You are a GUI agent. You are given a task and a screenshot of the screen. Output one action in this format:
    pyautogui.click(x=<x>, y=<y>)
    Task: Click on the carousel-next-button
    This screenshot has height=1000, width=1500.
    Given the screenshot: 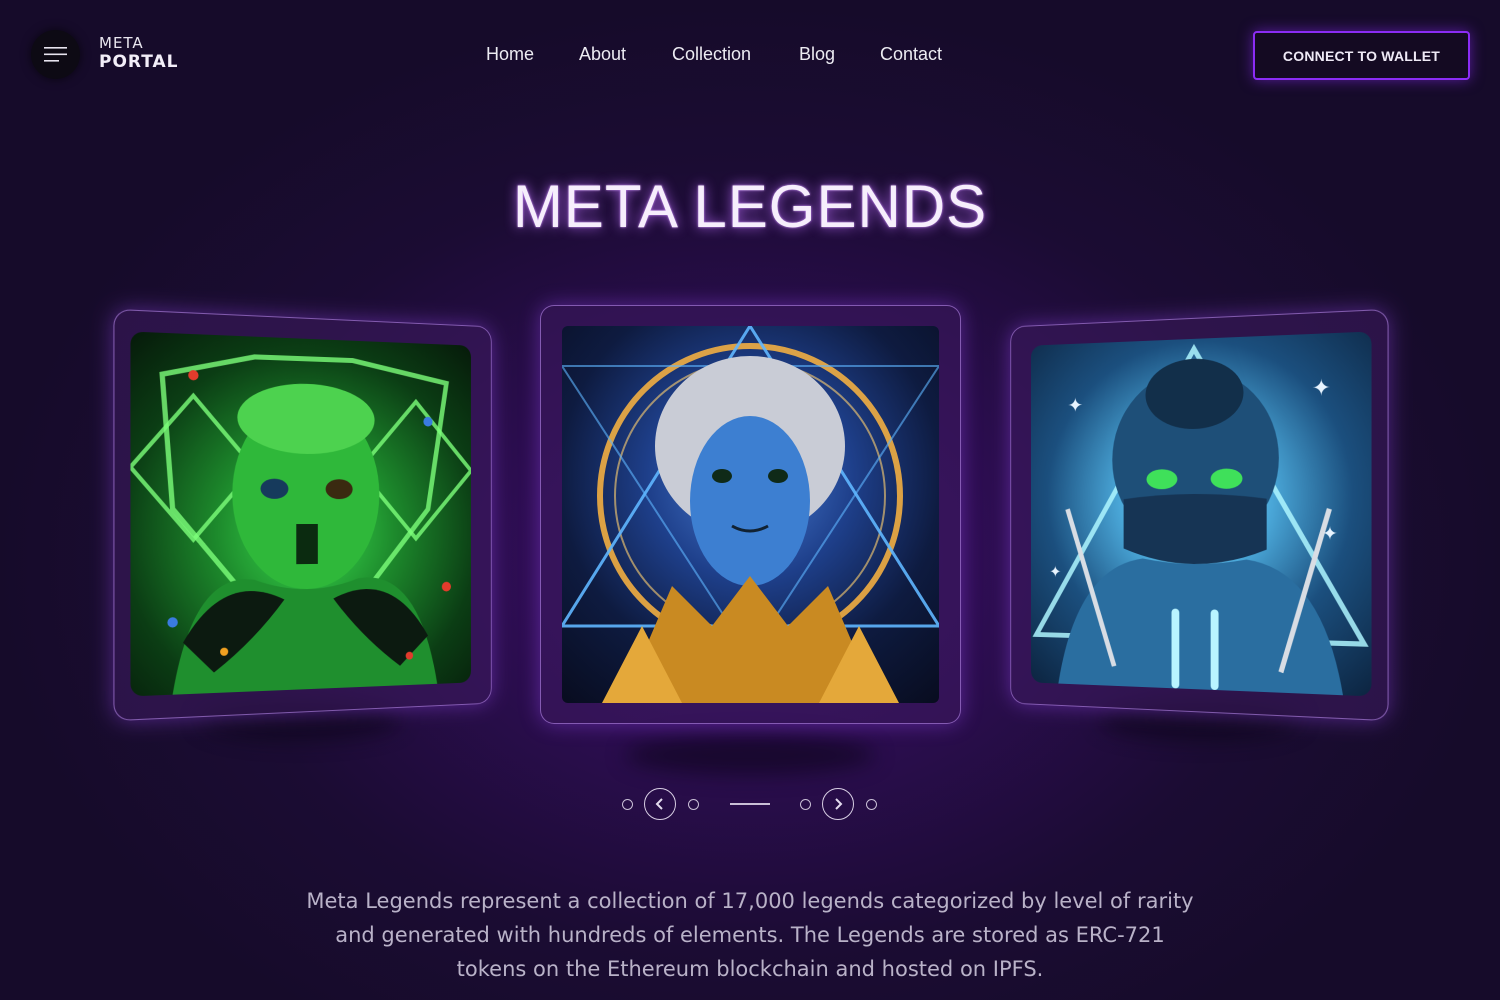 What is the action you would take?
    pyautogui.click(x=838, y=804)
    